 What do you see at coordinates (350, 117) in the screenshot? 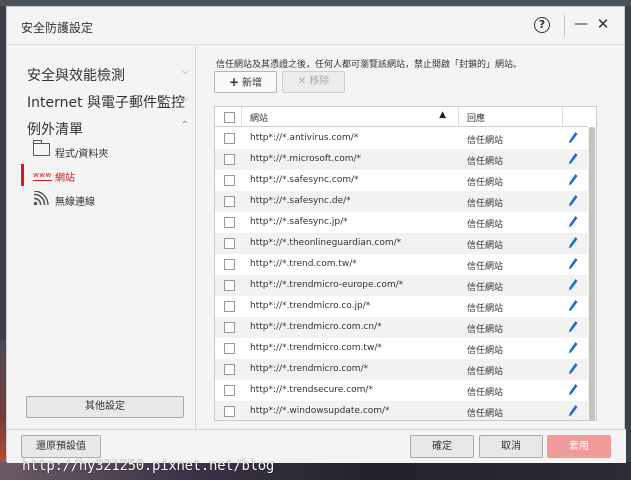
I see `column-header-site: 網站 ▲` at bounding box center [350, 117].